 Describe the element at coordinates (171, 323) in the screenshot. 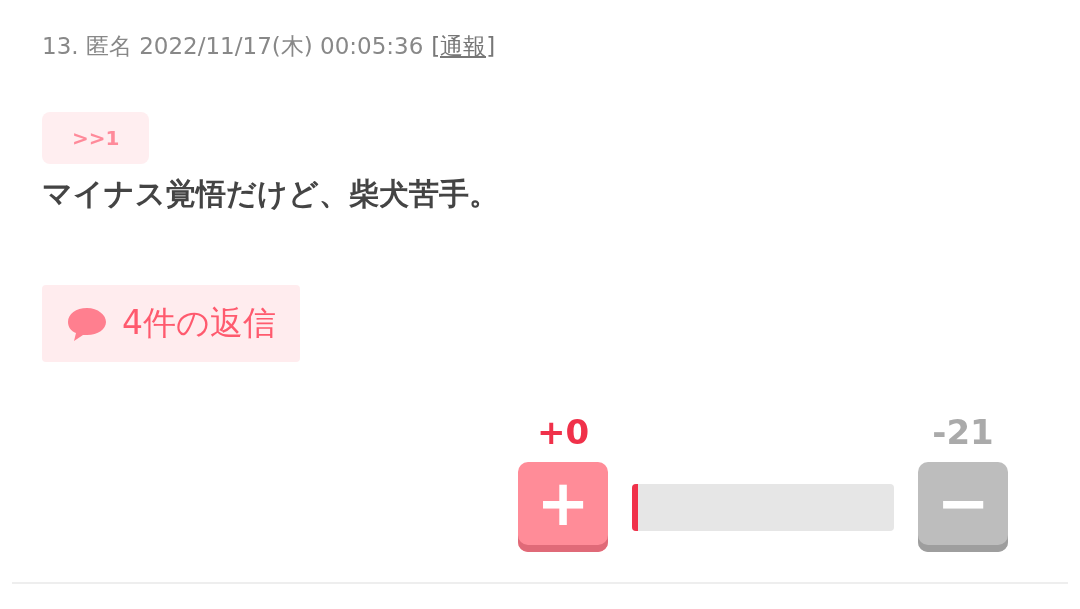

I see `replies-button: 4件の返信` at that location.